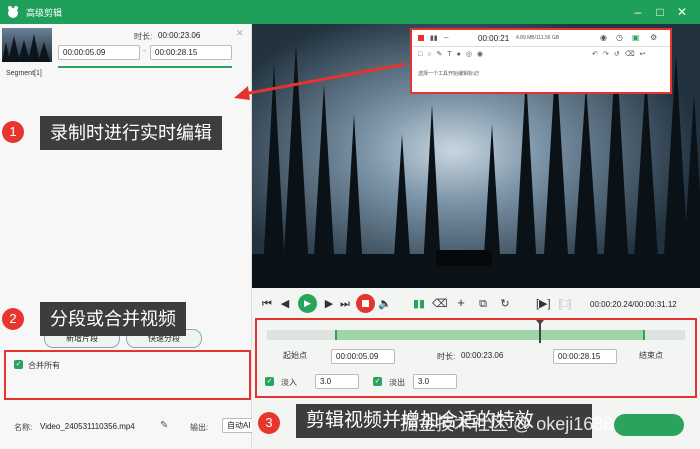 This screenshot has width=700, height=449. I want to click on play-button: ▶, so click(307, 303).